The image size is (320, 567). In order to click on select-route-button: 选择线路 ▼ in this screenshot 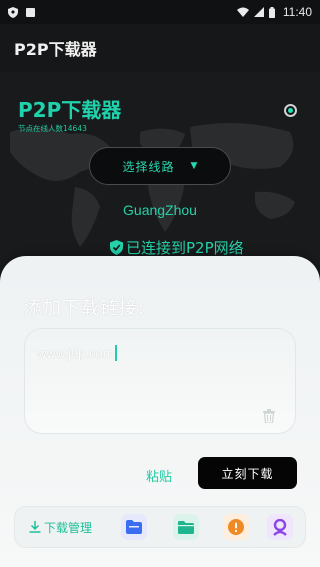, I will do `click(160, 166)`.